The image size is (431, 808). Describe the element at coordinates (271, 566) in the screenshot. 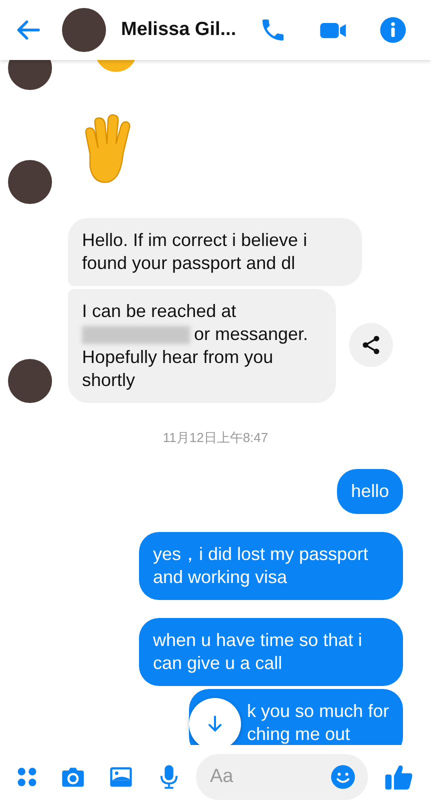

I see `message-bubble: yes，i did lost my passport and working visa` at that location.